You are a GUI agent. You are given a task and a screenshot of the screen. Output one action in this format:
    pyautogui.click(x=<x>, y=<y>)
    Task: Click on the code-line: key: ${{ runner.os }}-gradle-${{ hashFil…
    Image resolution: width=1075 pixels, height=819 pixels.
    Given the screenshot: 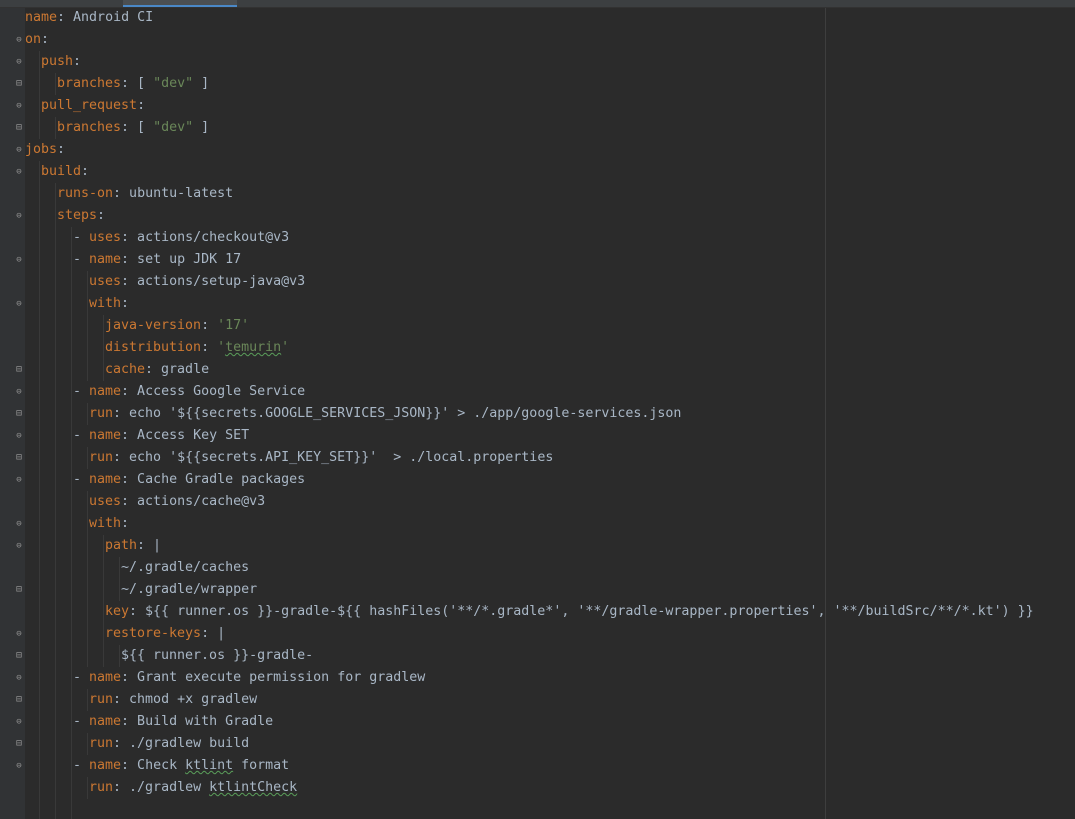 What is the action you would take?
    pyautogui.click(x=537, y=612)
    